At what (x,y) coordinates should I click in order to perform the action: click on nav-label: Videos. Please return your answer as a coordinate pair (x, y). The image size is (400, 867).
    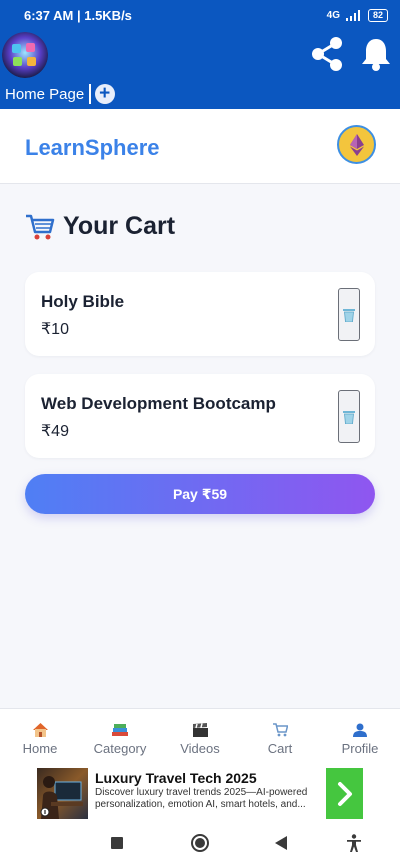
    Looking at the image, I should click on (200, 748).